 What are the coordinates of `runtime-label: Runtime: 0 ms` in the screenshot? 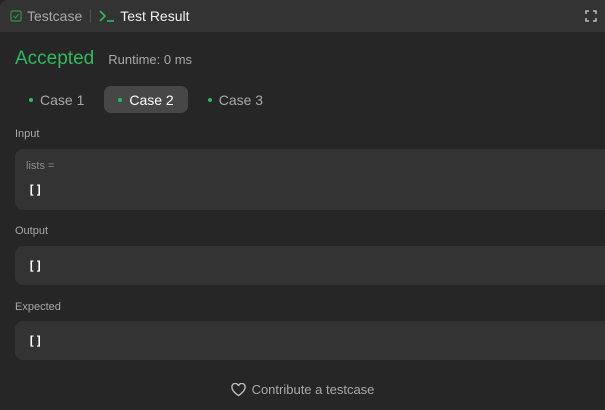 It's located at (150, 59).